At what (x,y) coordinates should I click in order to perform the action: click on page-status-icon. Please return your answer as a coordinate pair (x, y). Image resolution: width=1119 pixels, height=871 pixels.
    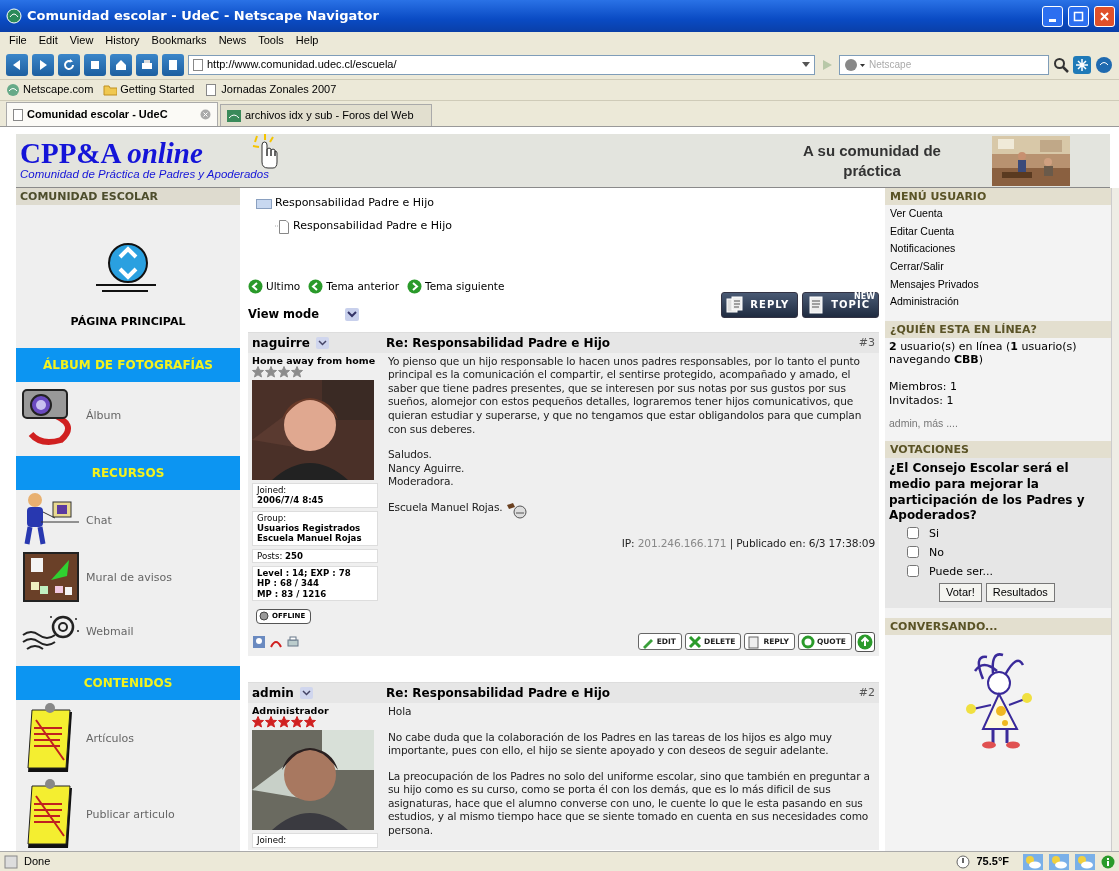
    Looking at the image, I should click on (11, 861).